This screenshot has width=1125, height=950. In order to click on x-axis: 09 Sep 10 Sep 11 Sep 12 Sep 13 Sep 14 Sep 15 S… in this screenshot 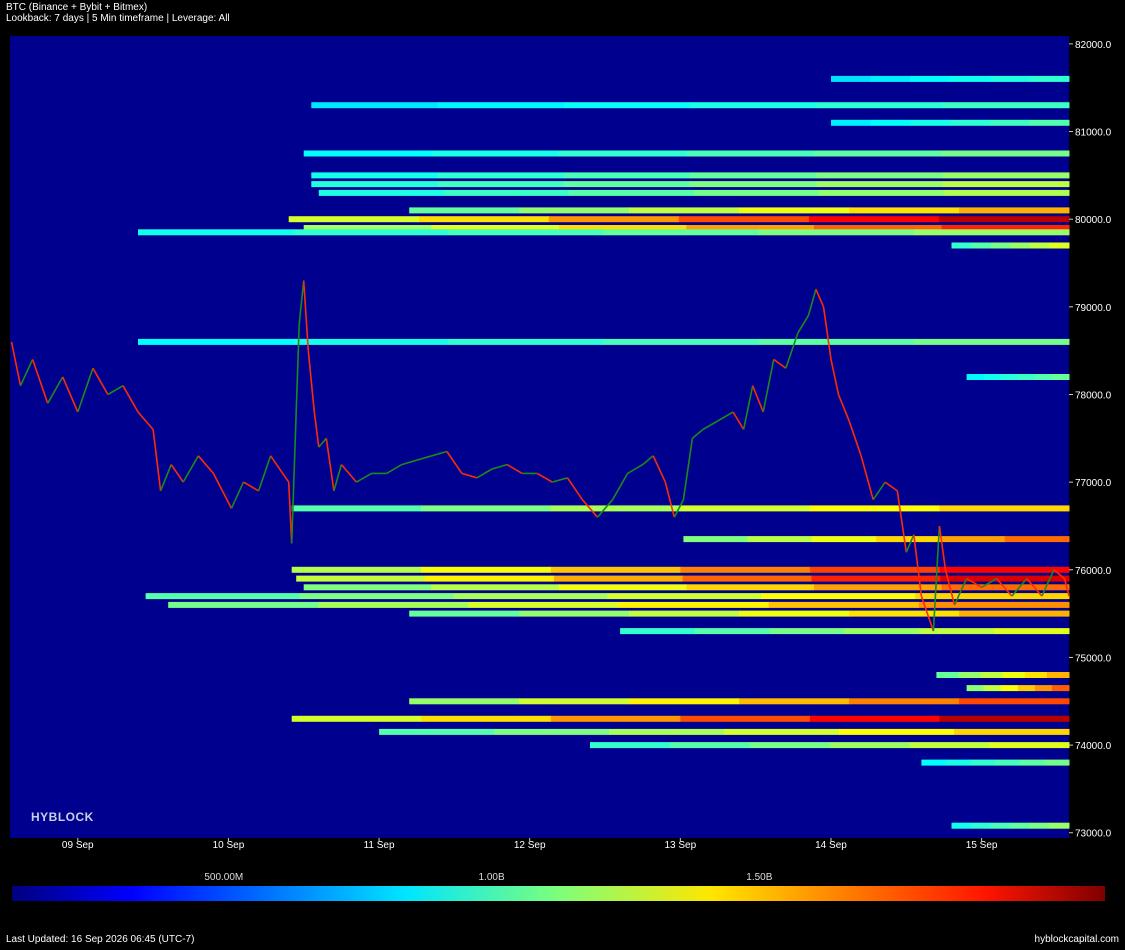, I will do `click(530, 844)`.